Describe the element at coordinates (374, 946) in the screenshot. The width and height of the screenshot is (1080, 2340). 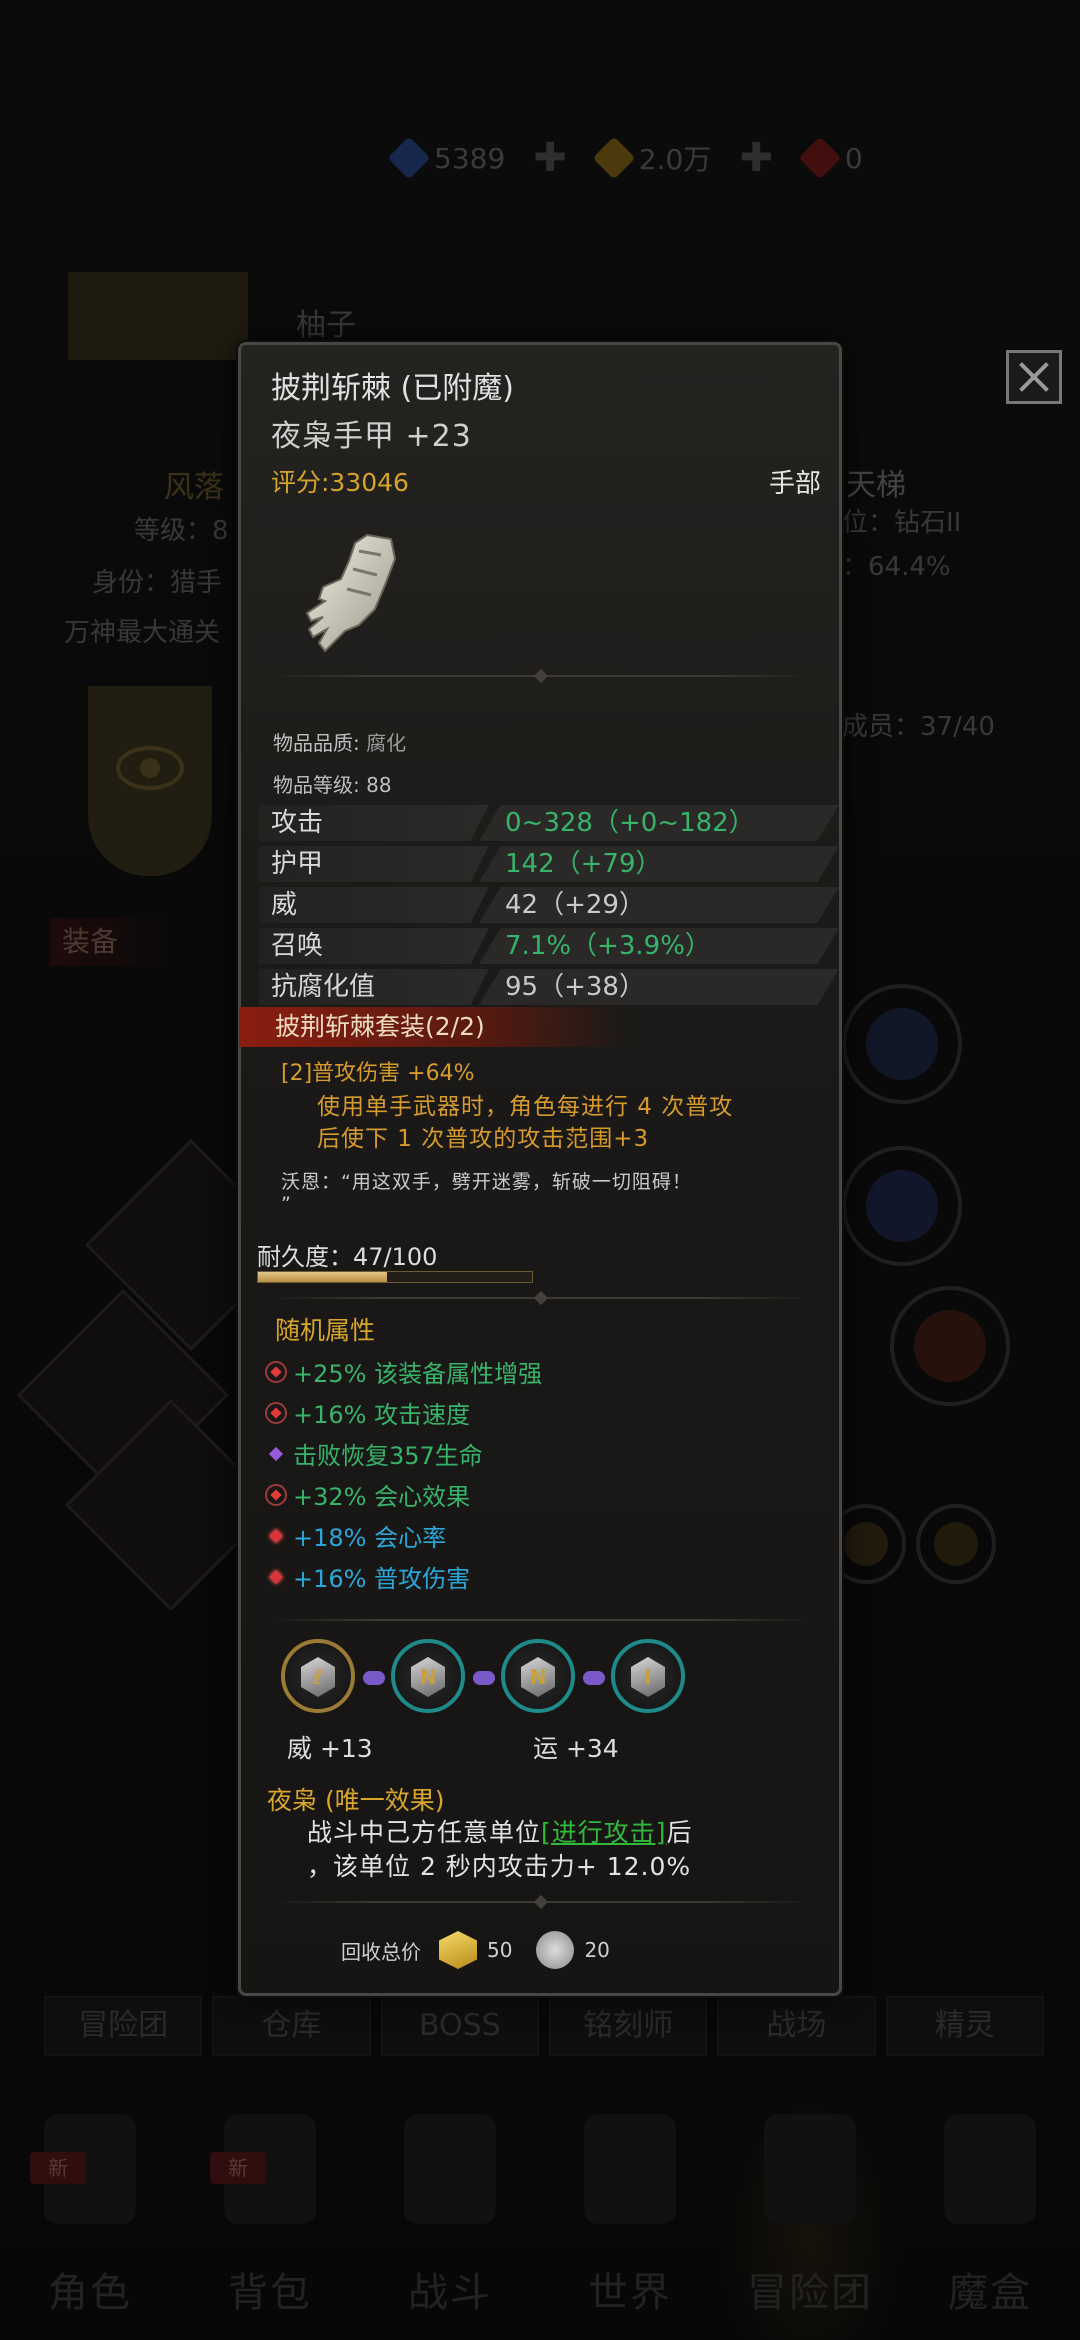
I see `stat-name: 召唤` at that location.